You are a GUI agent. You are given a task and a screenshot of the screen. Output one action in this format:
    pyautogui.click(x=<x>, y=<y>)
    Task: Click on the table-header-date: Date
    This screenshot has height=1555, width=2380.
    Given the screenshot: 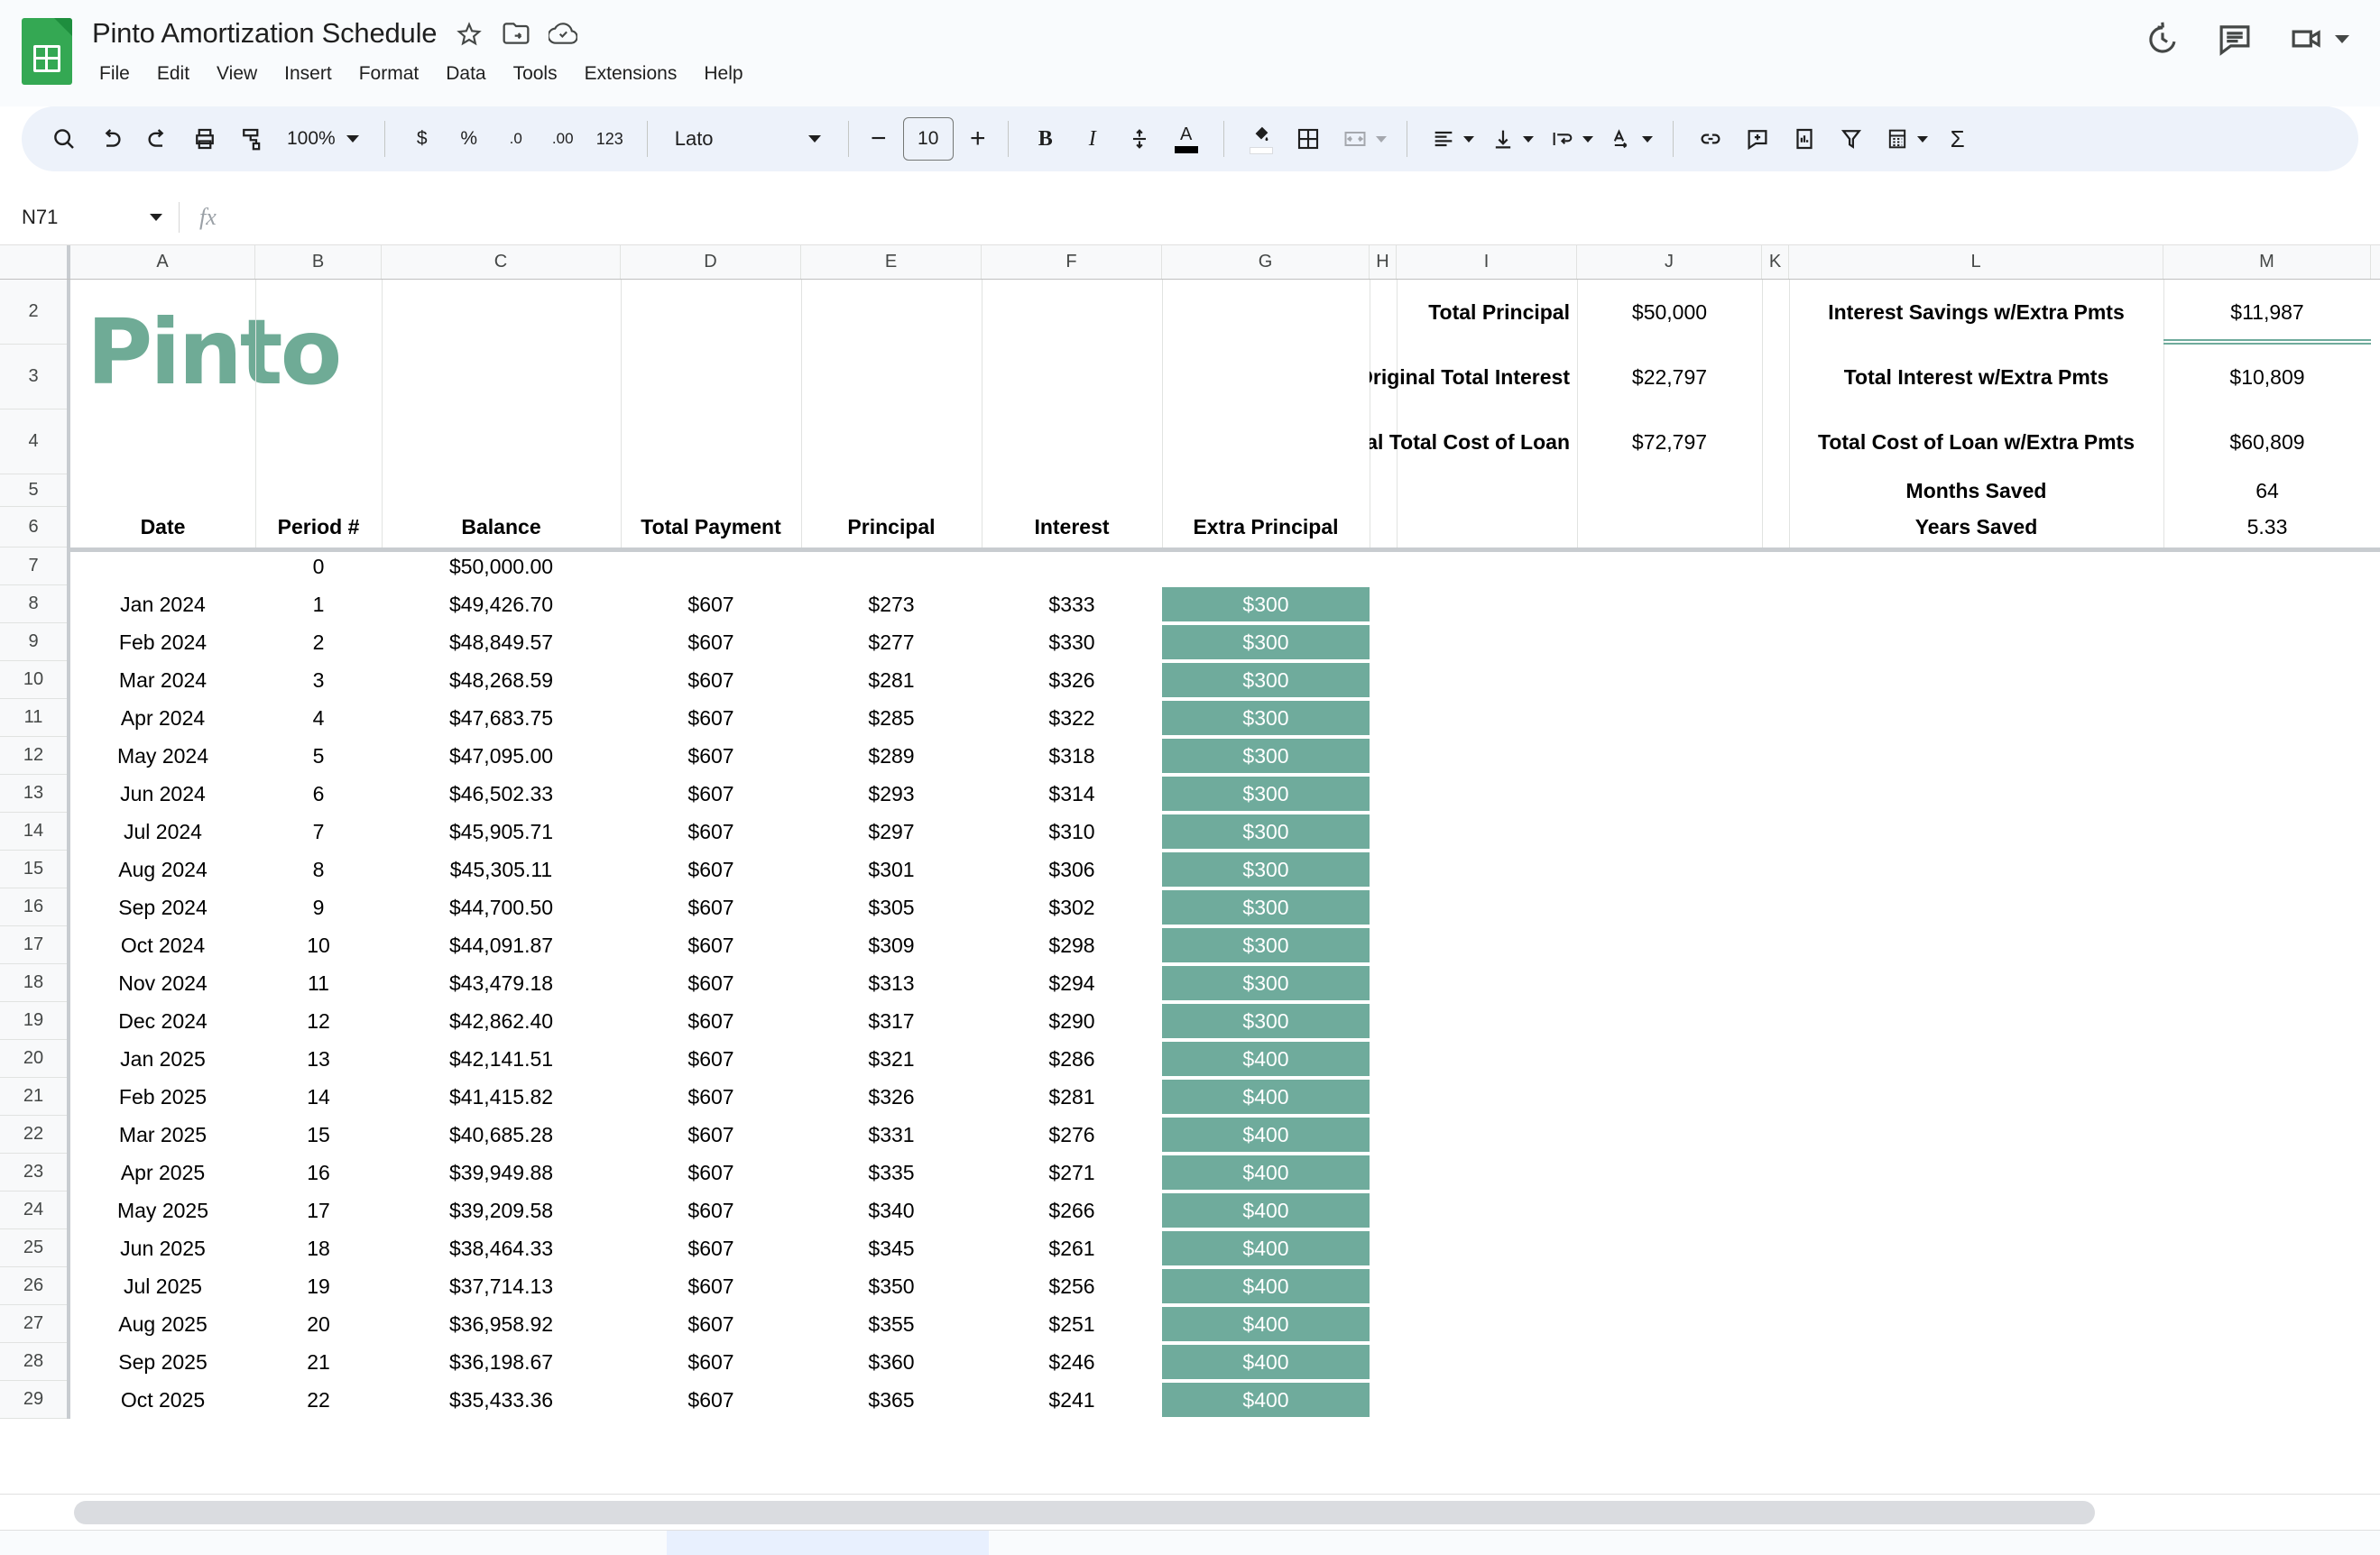 What is the action you would take?
    pyautogui.click(x=162, y=527)
    